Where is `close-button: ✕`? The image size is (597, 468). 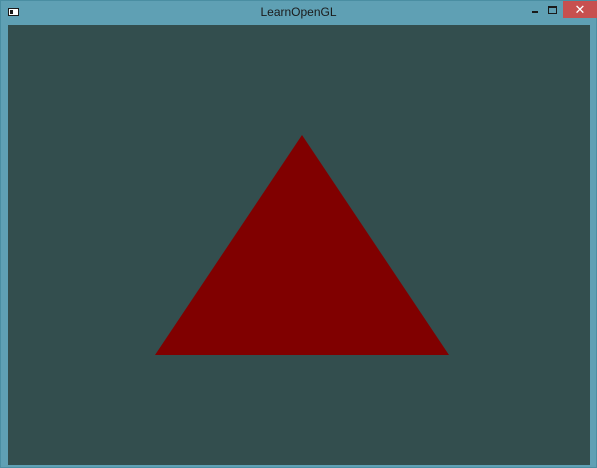
close-button: ✕ is located at coordinates (580, 9).